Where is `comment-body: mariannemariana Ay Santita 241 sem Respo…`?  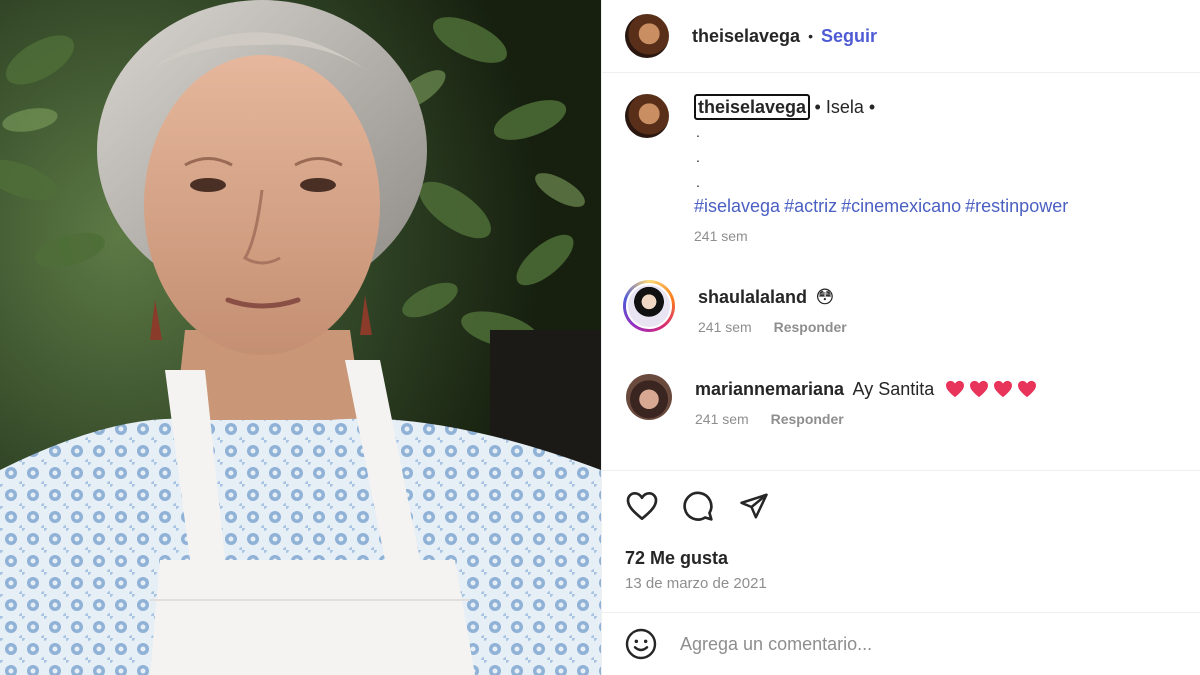
comment-body: mariannemariana Ay Santita 241 sem Respo… is located at coordinates (868, 400).